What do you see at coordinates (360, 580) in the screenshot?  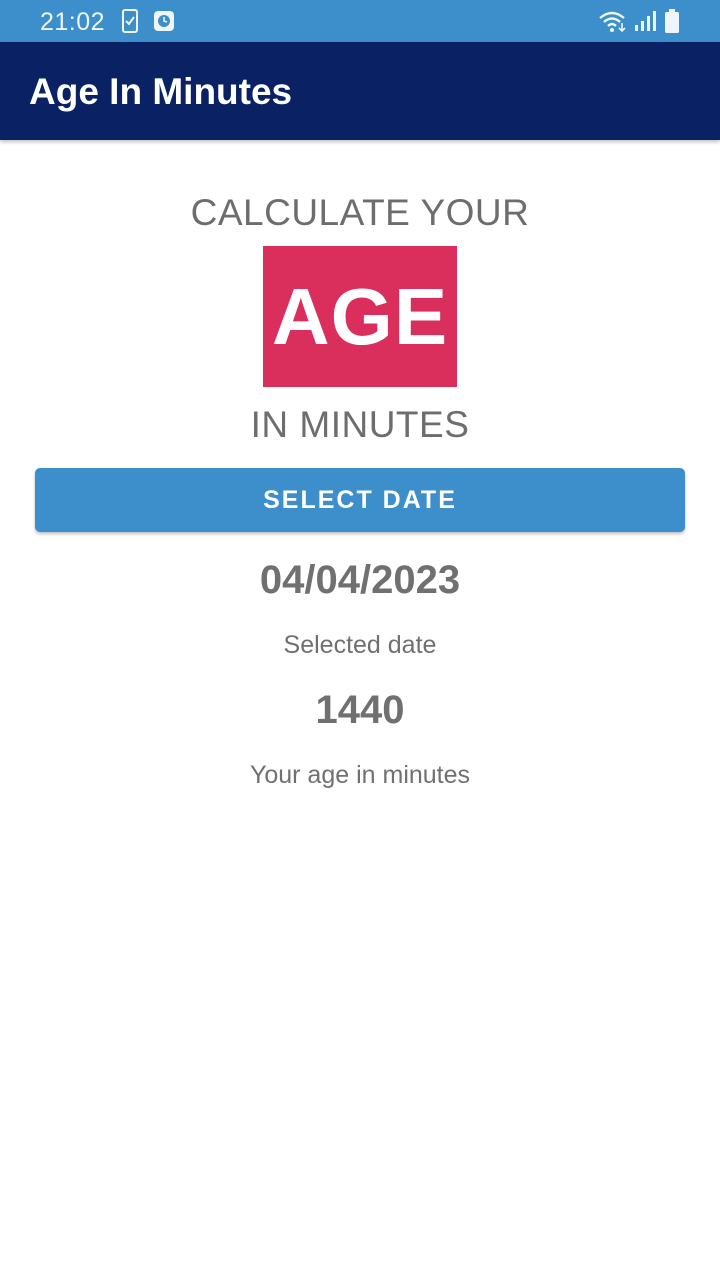 I see `selected-date-value: 04/04/2023` at bounding box center [360, 580].